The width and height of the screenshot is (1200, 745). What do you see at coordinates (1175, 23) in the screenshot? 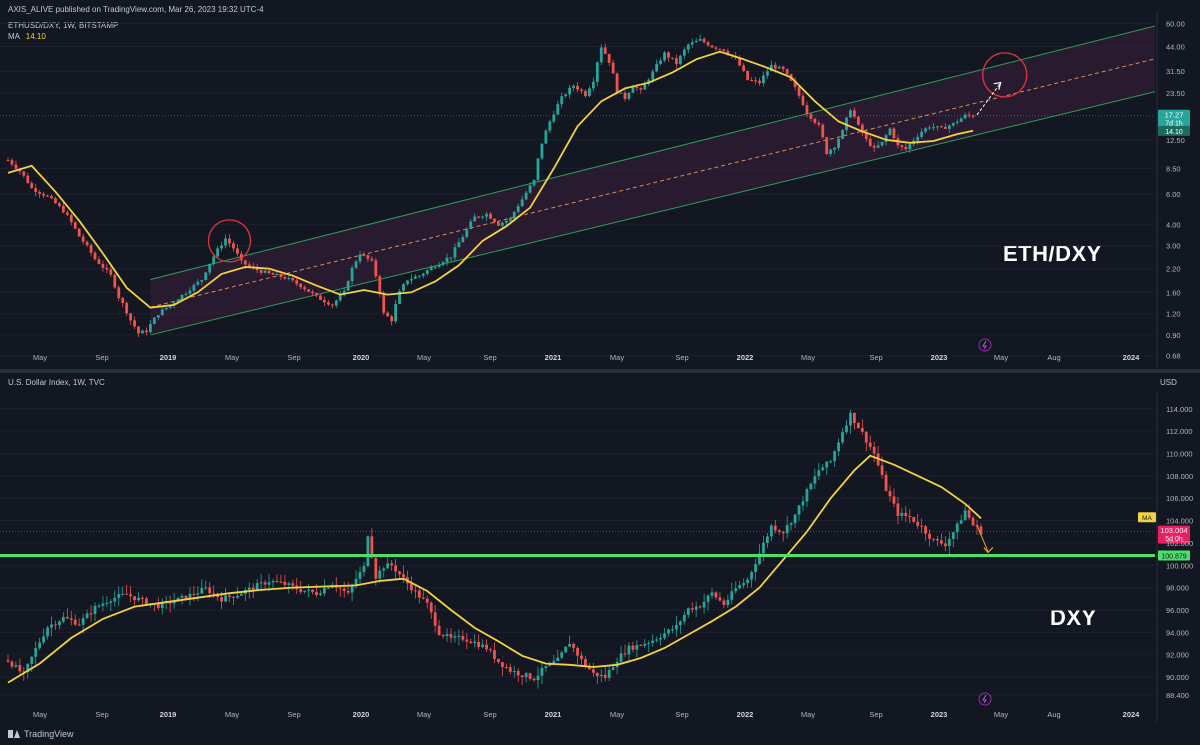
I see `y-tick-label: 60.00` at bounding box center [1175, 23].